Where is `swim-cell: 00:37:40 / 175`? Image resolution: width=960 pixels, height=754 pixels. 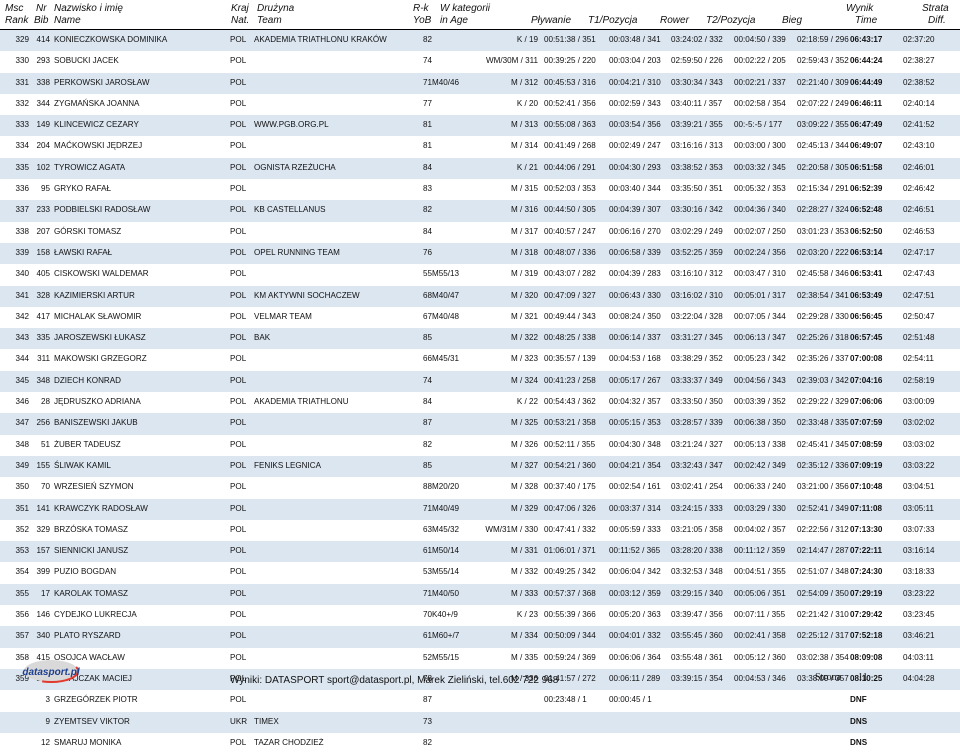
swim-cell: 00:37:40 / 175 is located at coordinates (570, 487).